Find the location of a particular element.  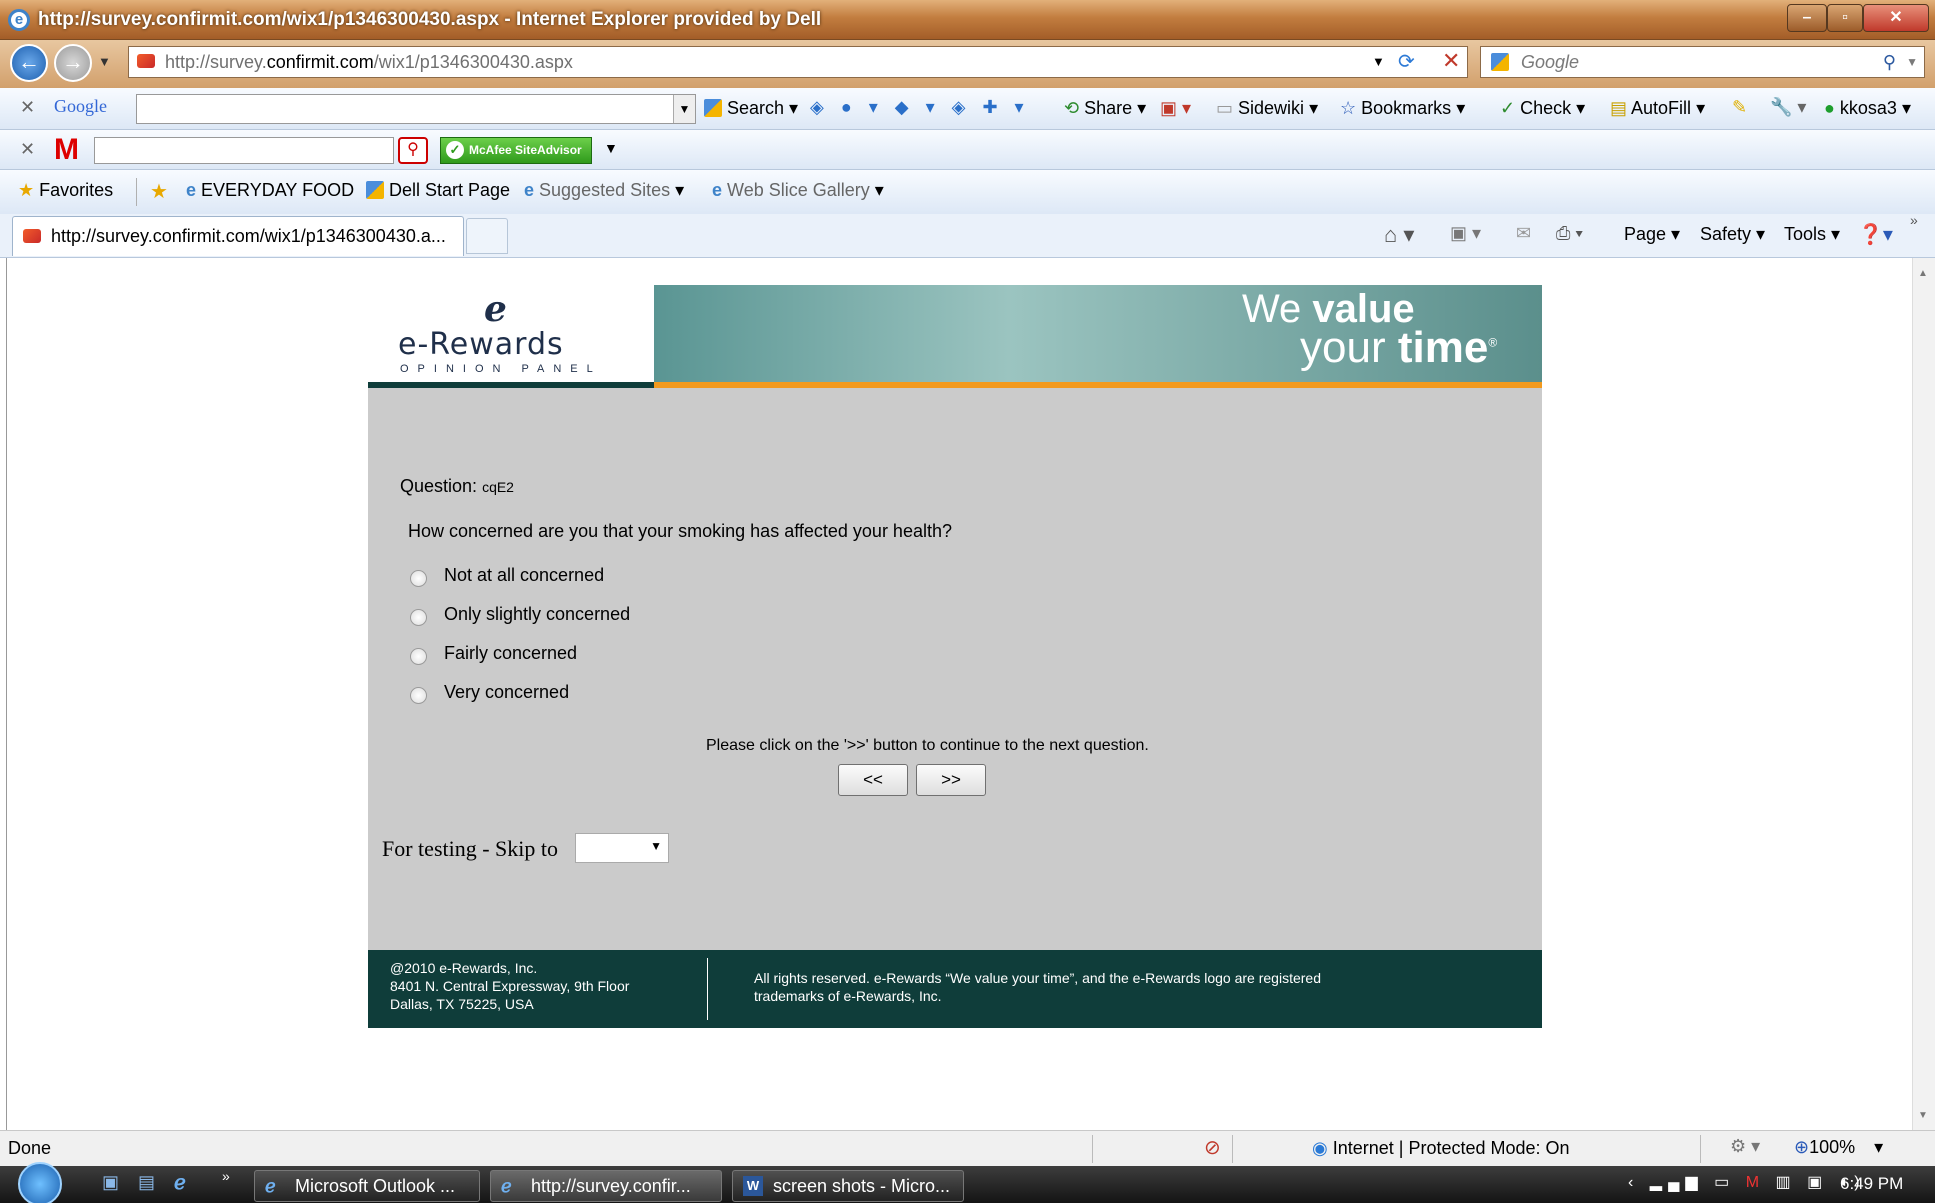

mcafee-search-icon: ⚲ is located at coordinates (413, 150).